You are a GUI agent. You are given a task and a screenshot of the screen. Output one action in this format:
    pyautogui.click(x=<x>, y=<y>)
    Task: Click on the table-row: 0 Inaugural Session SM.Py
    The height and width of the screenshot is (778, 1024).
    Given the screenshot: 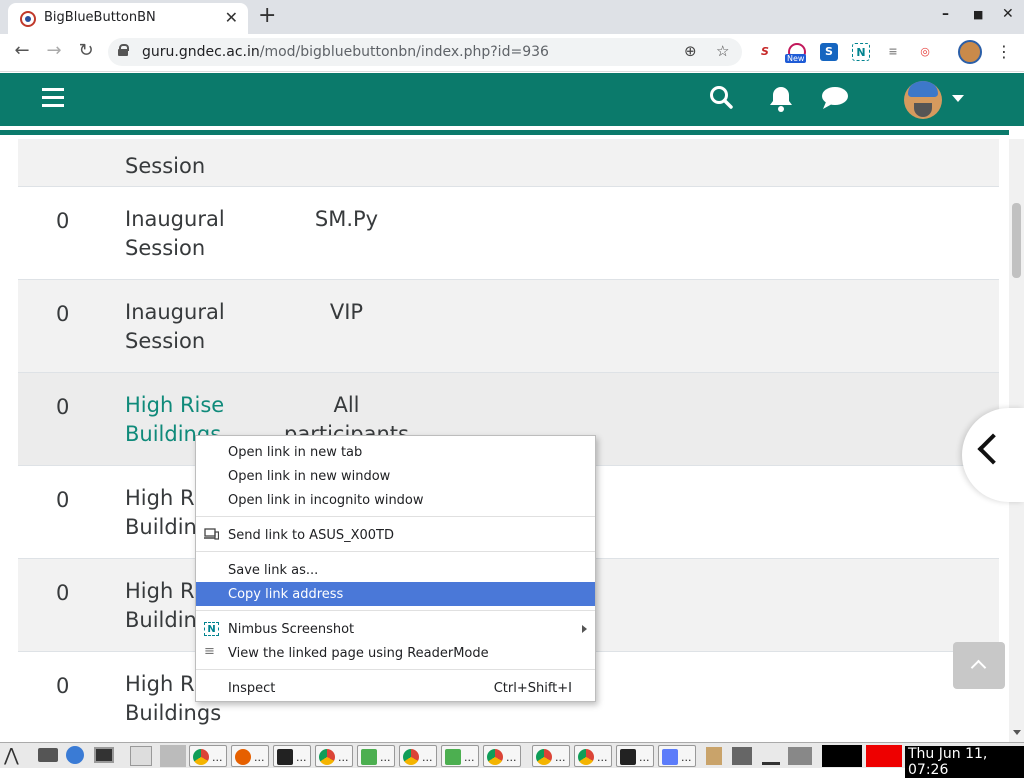 What is the action you would take?
    pyautogui.click(x=508, y=233)
    